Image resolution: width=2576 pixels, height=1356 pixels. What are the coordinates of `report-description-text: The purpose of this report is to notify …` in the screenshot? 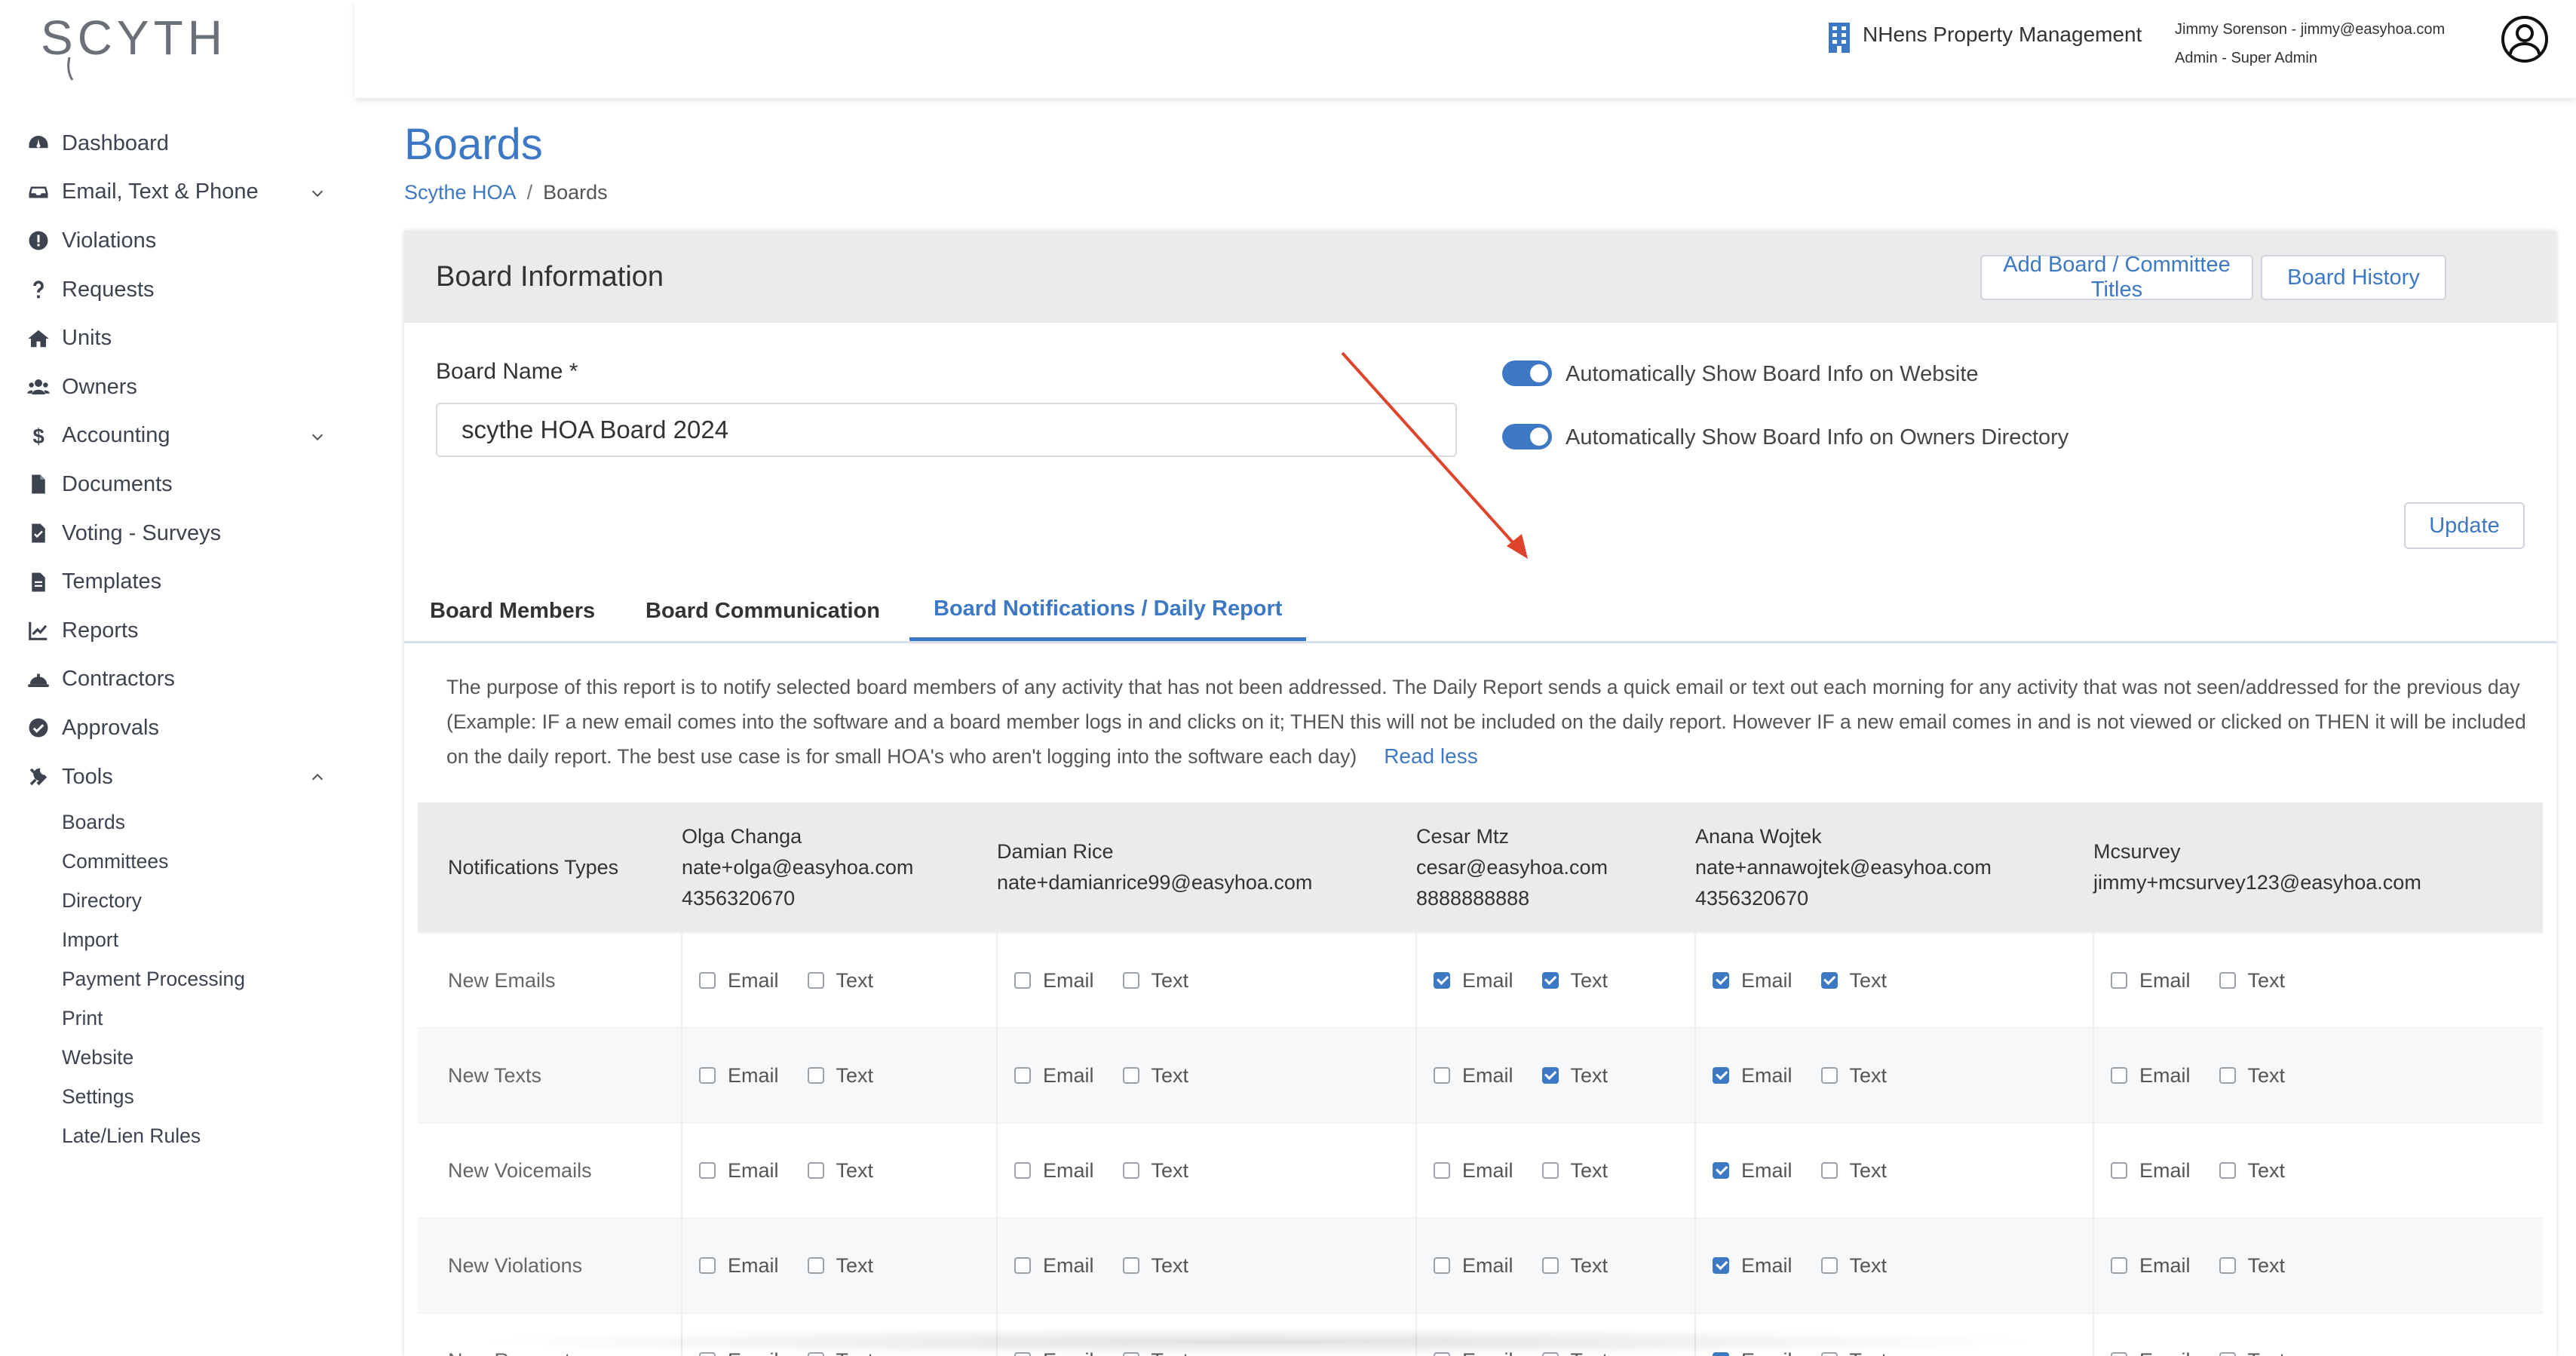 It's located at (1486, 722).